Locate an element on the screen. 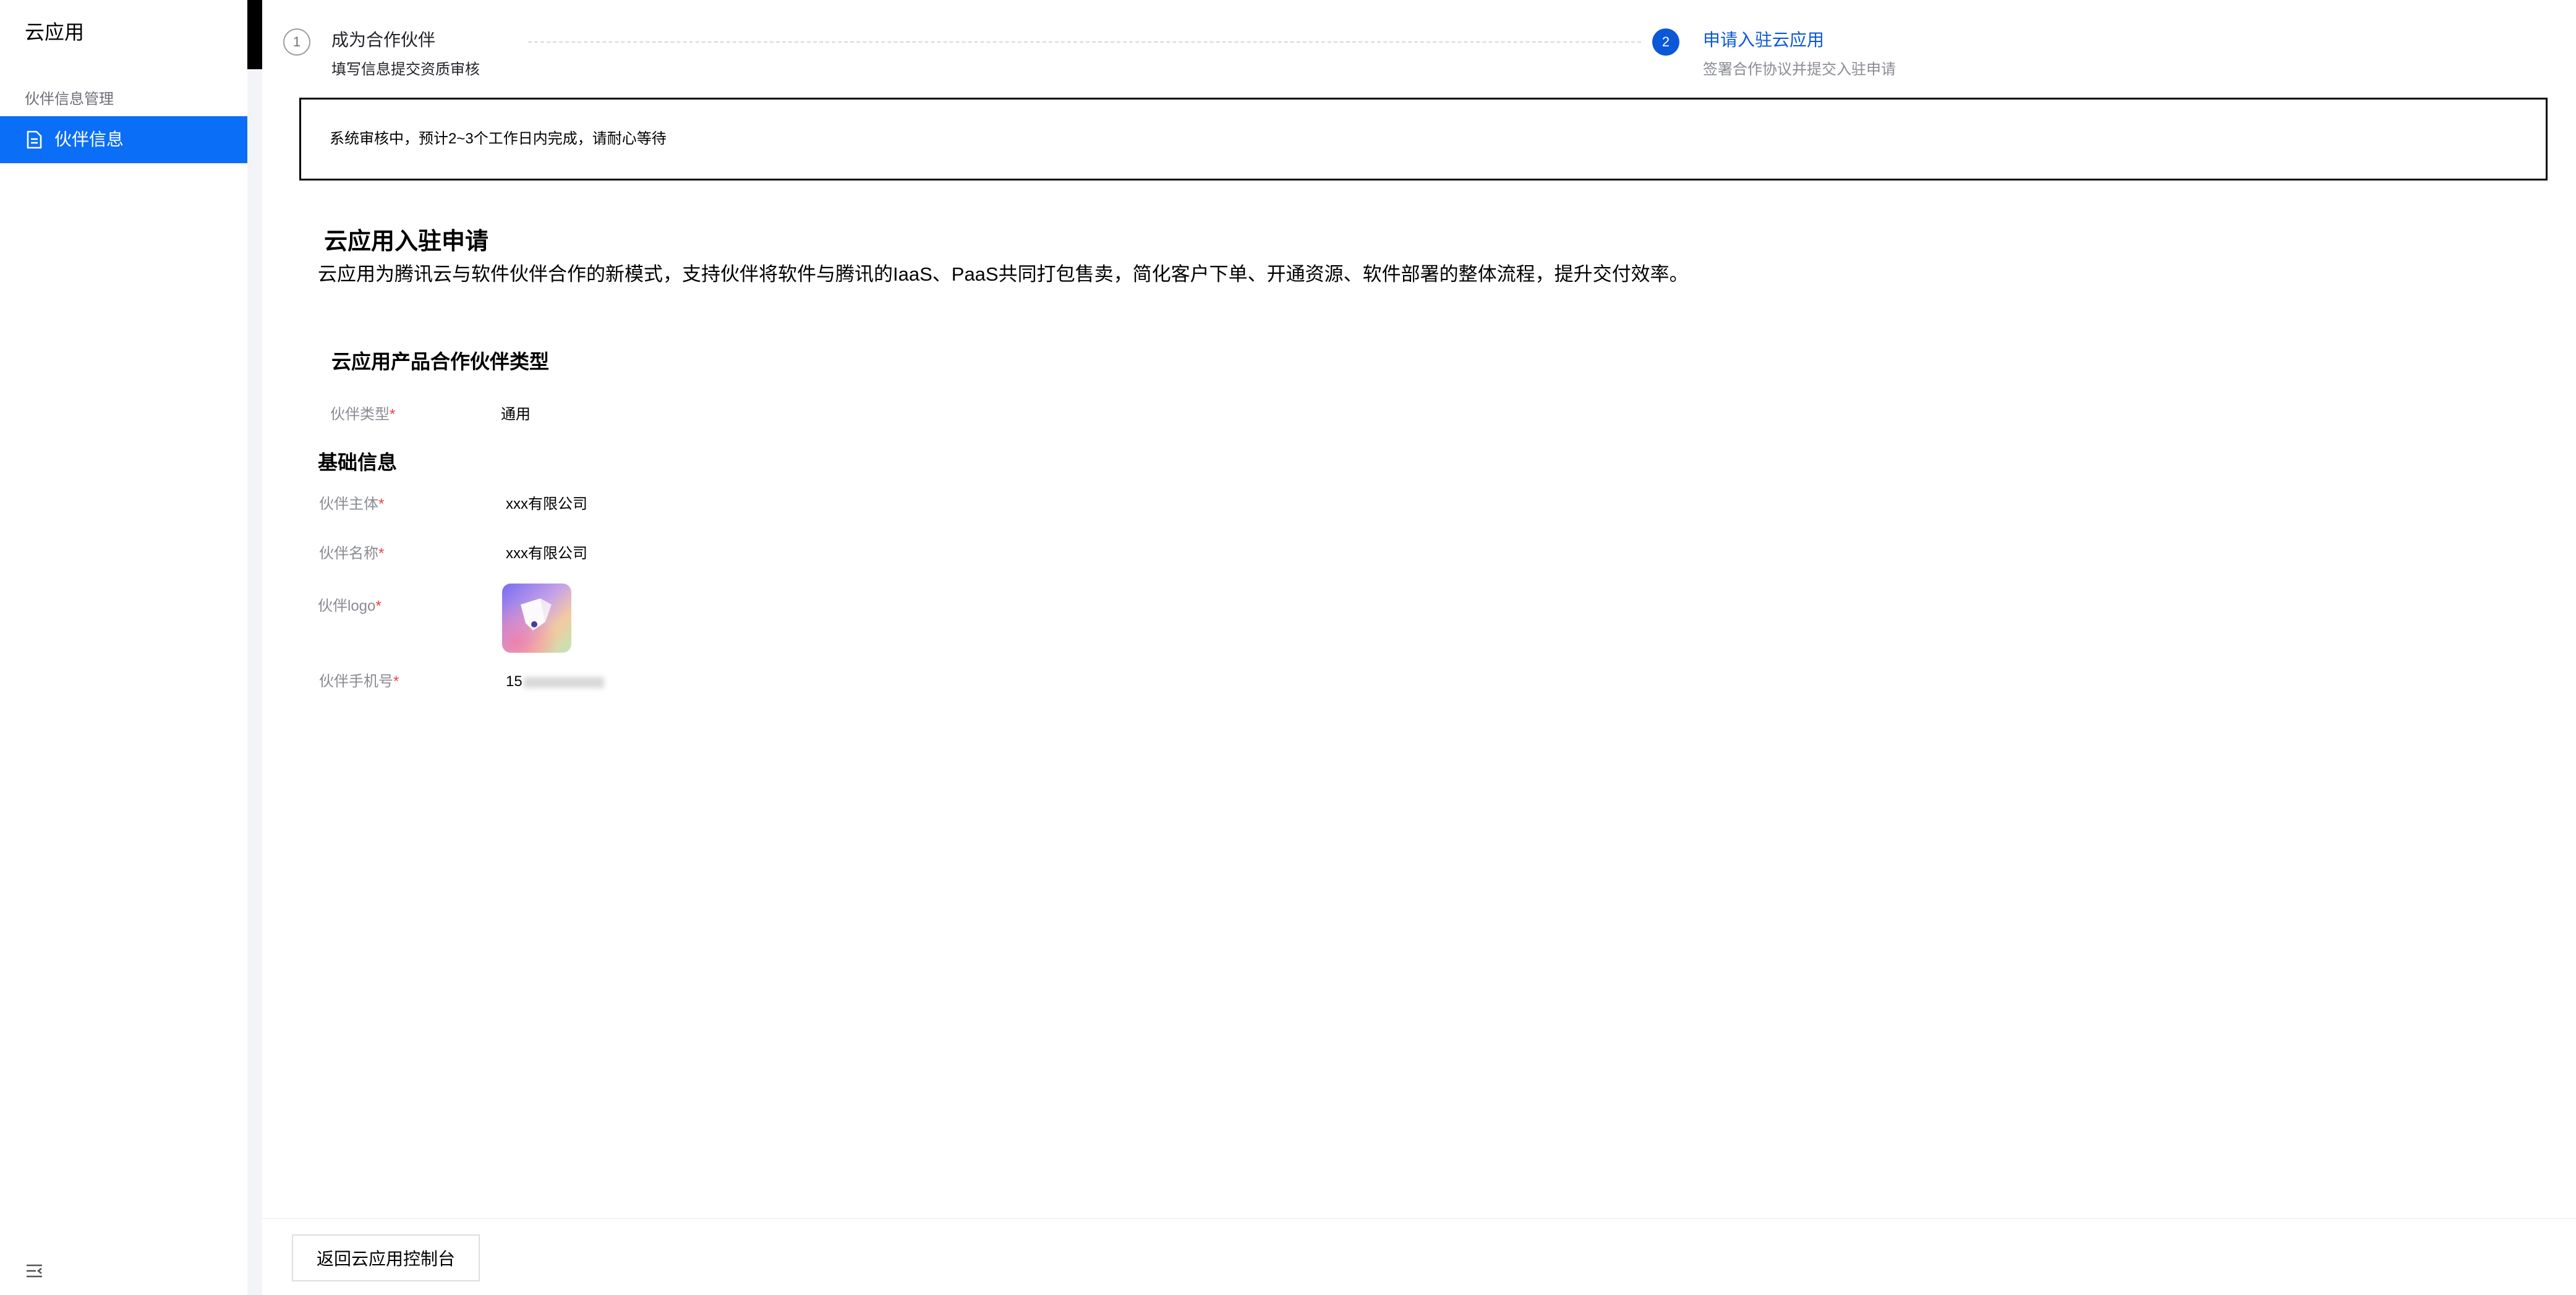 The height and width of the screenshot is (1295, 2576). partner-entity-label: 伙伴主体* is located at coordinates (351, 504).